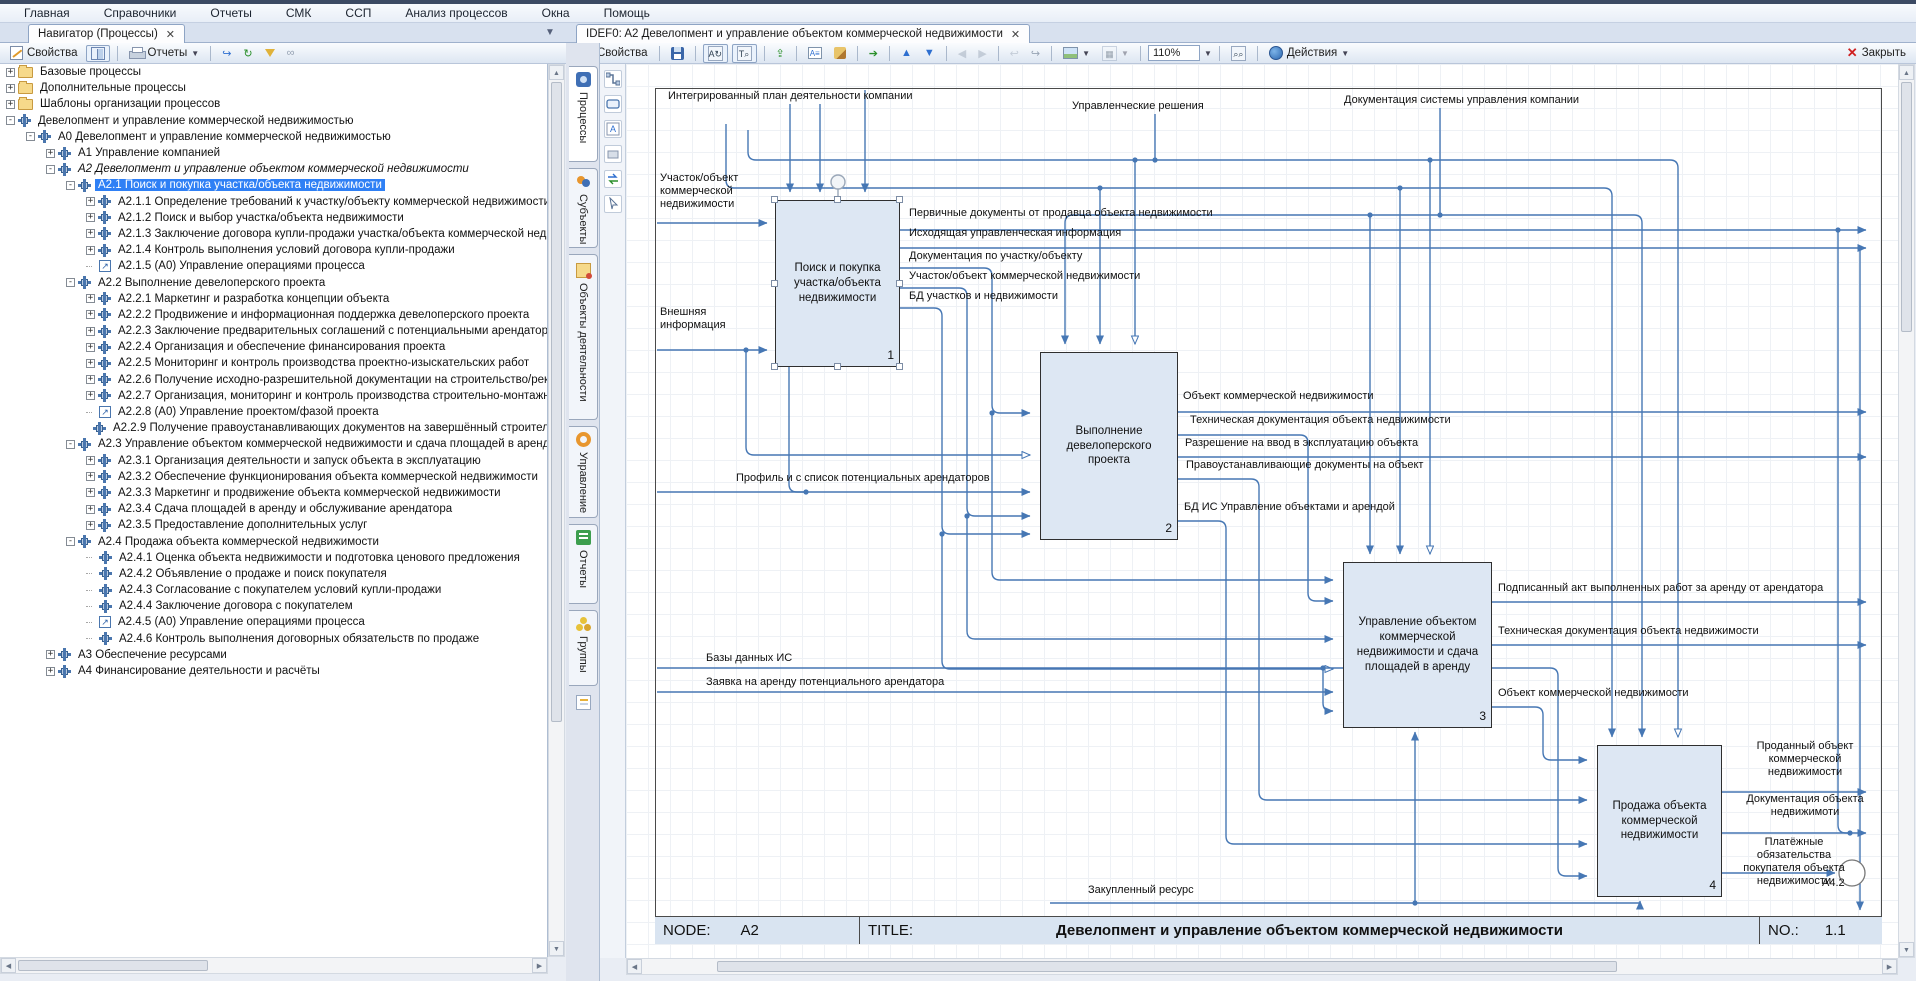  I want to click on diagram-horizontal-scrollbar: ◀ ▶, so click(1262, 966).